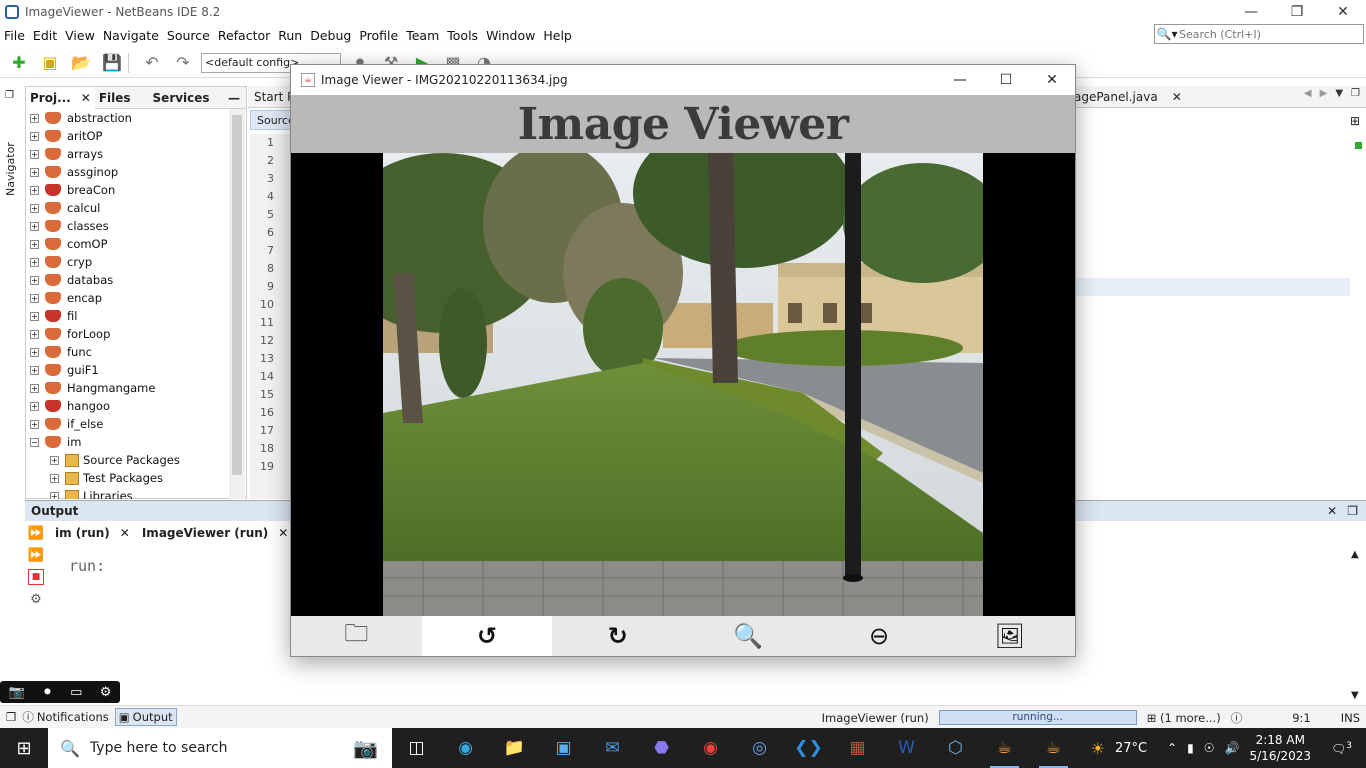 This screenshot has width=1366, height=768. What do you see at coordinates (136, 154) in the screenshot?
I see `tree-item-project: + arrays` at bounding box center [136, 154].